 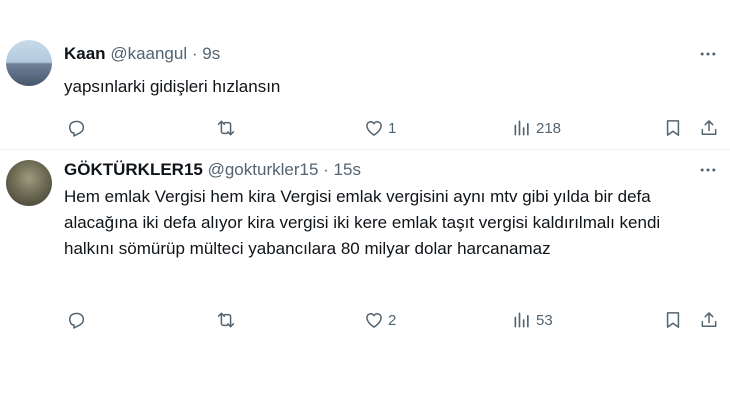 What do you see at coordinates (148, 53) in the screenshot?
I see `author-handle: @kaangul` at bounding box center [148, 53].